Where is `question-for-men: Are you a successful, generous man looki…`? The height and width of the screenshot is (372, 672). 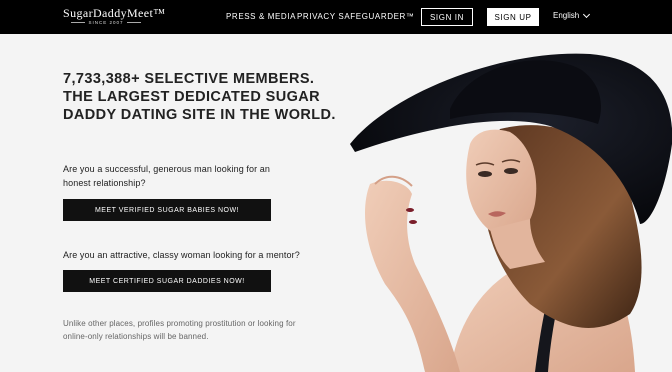 question-for-men: Are you a successful, generous man looki… is located at coordinates (167, 176).